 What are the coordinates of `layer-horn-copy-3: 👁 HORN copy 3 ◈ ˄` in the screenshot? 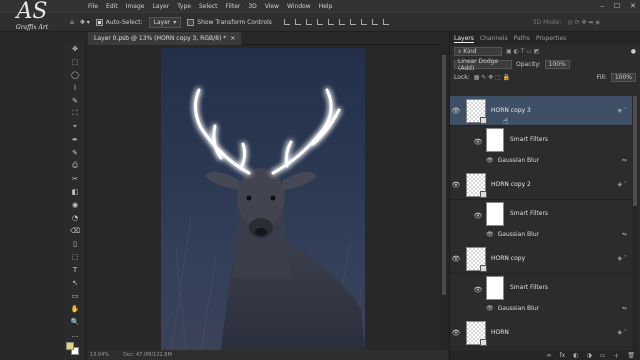 It's located at (541, 111).